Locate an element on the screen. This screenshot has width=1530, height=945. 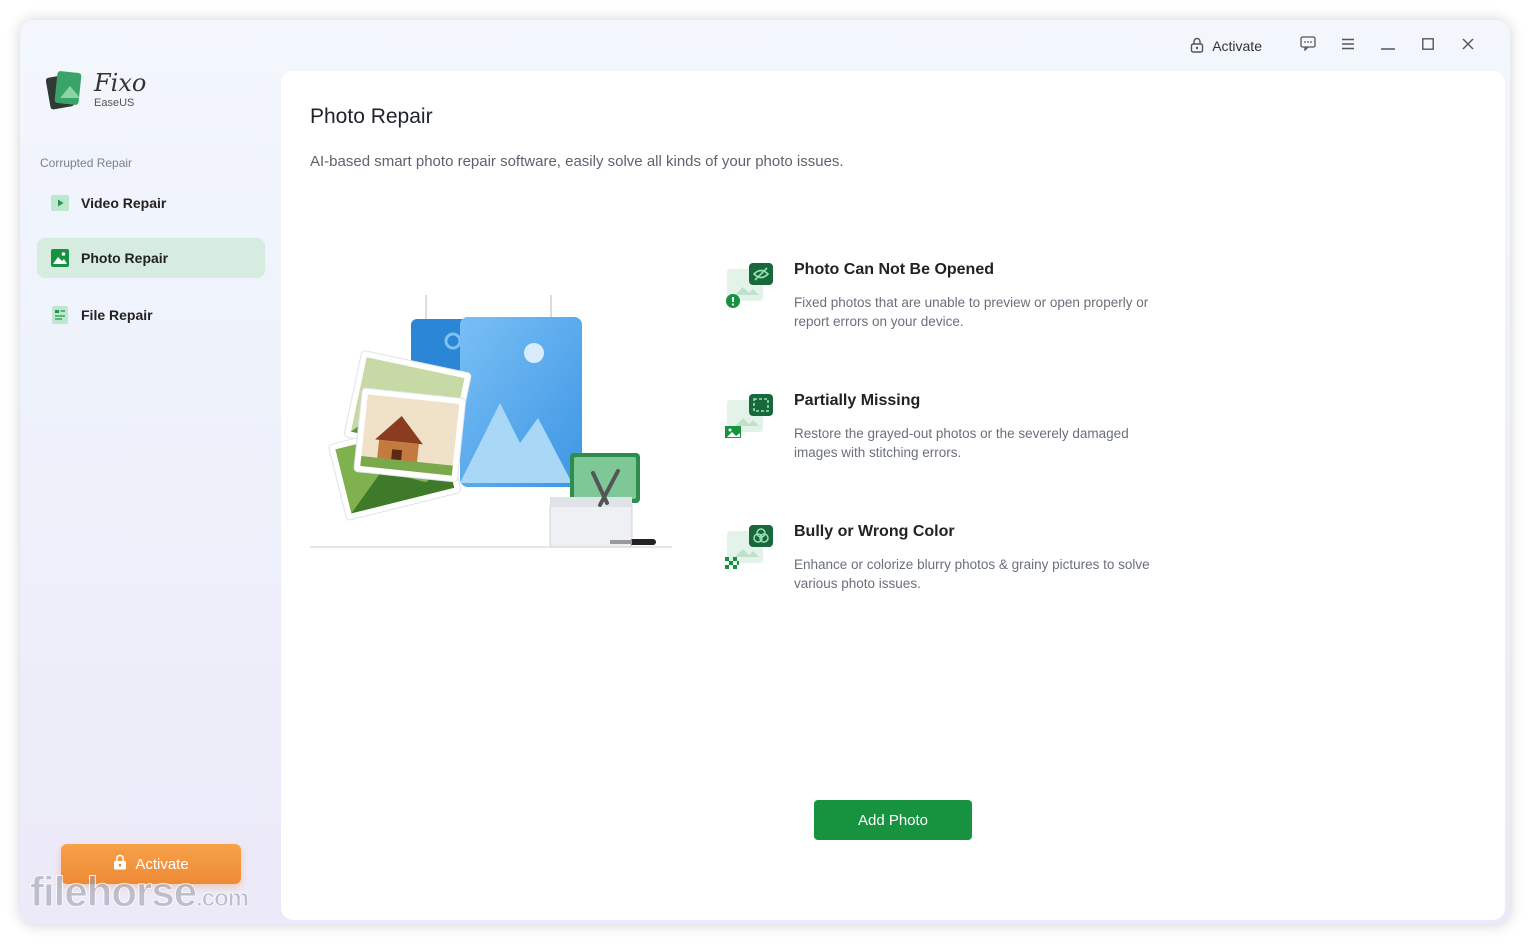
feedback-icon is located at coordinates (1308, 46).